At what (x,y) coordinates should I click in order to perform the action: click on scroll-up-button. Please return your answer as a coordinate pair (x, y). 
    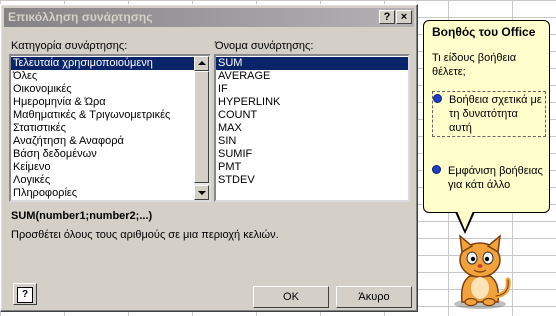
    Looking at the image, I should click on (201, 63).